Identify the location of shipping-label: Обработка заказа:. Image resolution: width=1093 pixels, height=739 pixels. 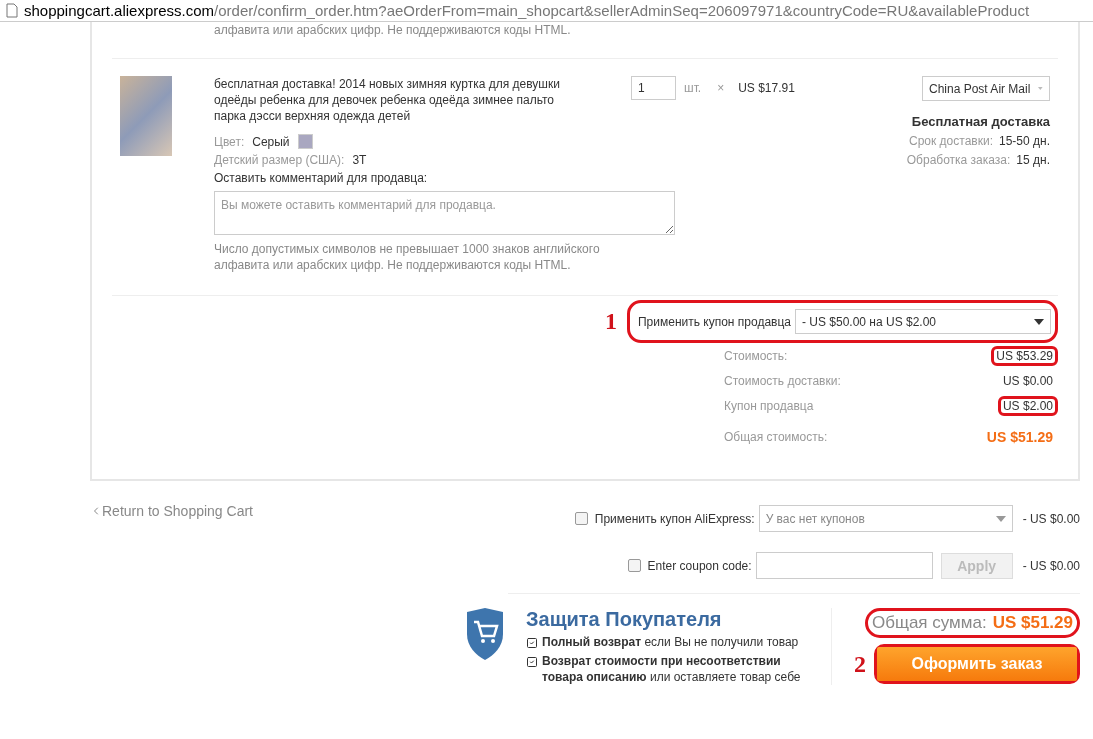
(958, 160).